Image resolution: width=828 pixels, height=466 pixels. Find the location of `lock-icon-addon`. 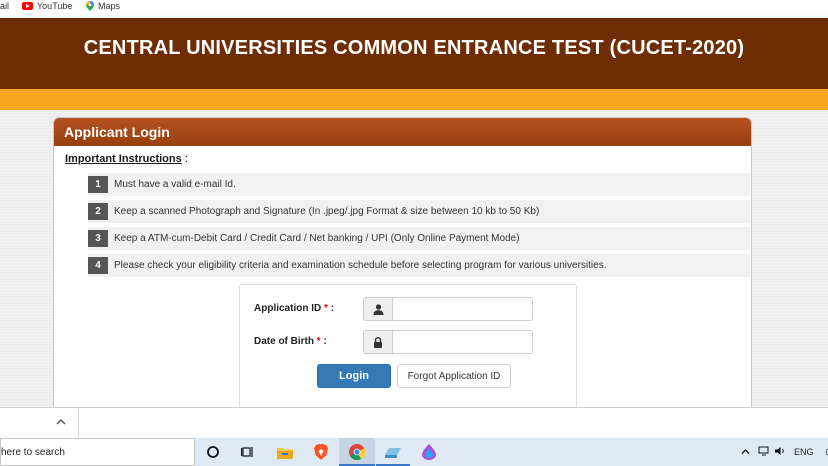

lock-icon-addon is located at coordinates (378, 342).